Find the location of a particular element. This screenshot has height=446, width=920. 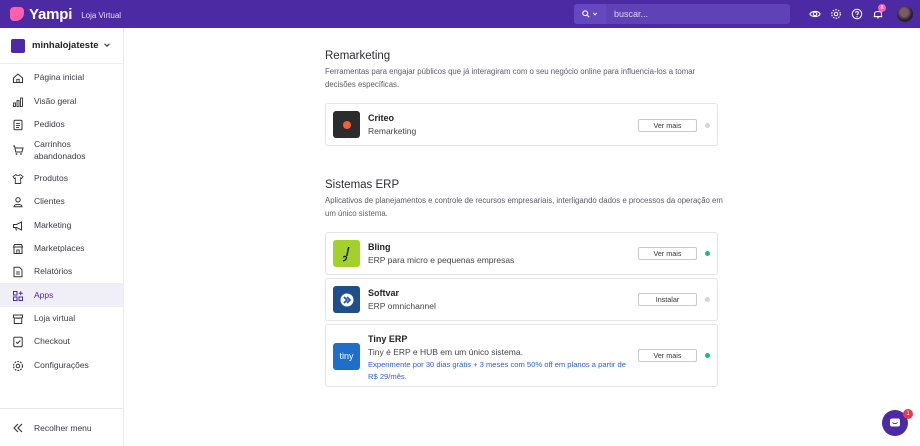

app-name: Softvar is located at coordinates (384, 293).